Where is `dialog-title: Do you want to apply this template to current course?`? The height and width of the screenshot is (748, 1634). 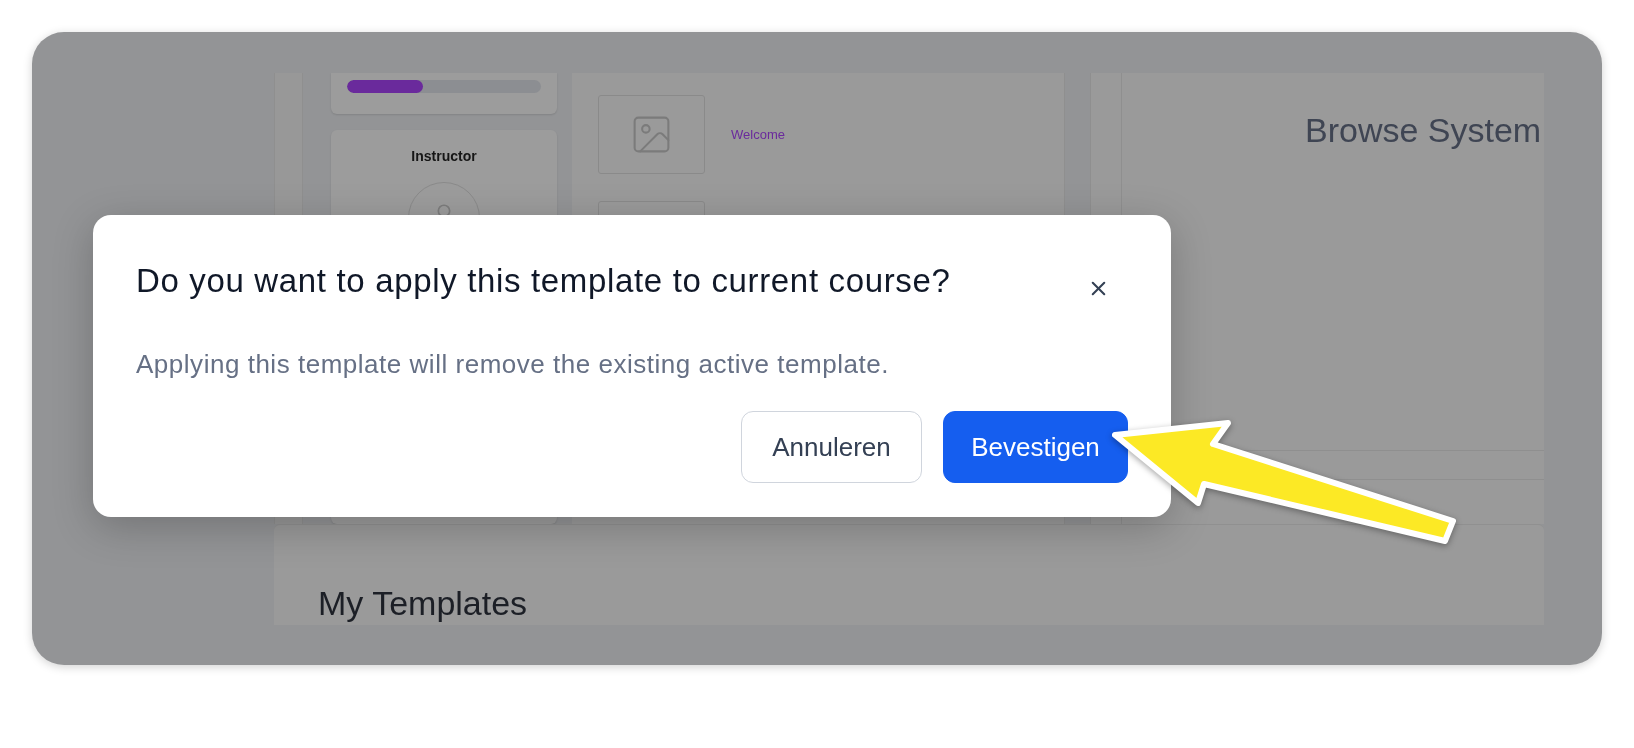 dialog-title: Do you want to apply this template to current course? is located at coordinates (543, 281).